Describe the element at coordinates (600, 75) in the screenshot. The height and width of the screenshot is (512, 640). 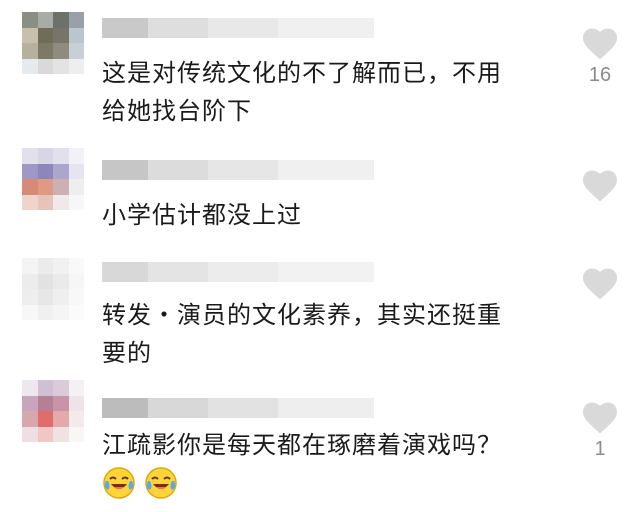
I see `like-count: 16` at that location.